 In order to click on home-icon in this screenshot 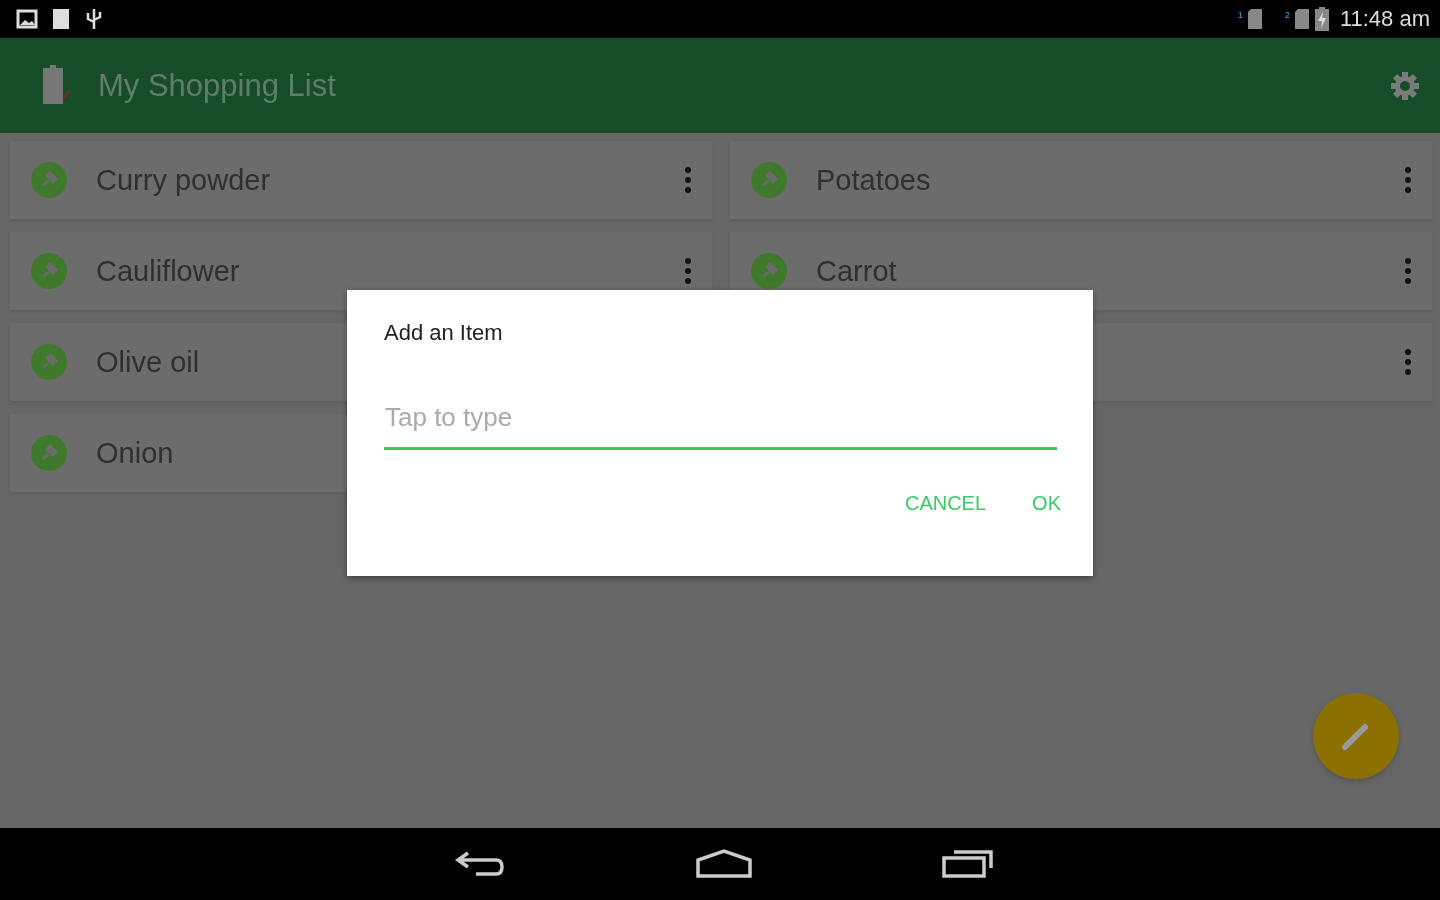, I will do `click(724, 864)`.